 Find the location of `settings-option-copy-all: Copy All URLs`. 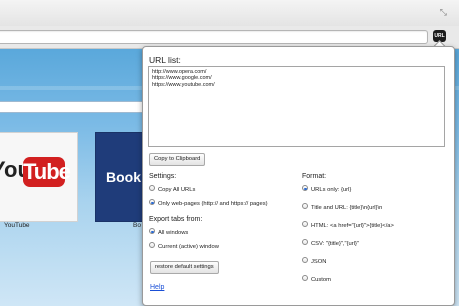

settings-option-copy-all: Copy All URLs is located at coordinates (172, 189).